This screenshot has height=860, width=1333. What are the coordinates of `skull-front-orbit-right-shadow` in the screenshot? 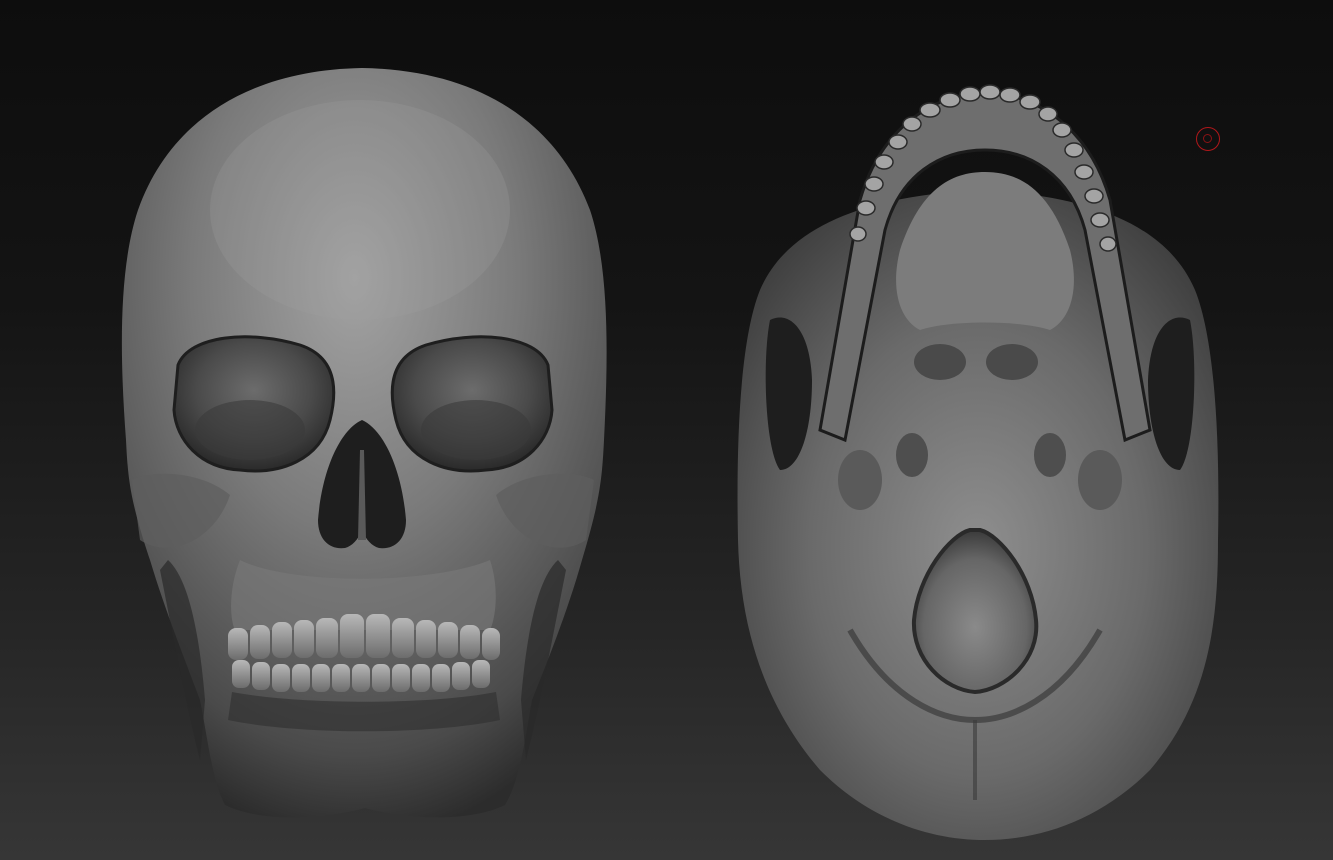 It's located at (476, 430).